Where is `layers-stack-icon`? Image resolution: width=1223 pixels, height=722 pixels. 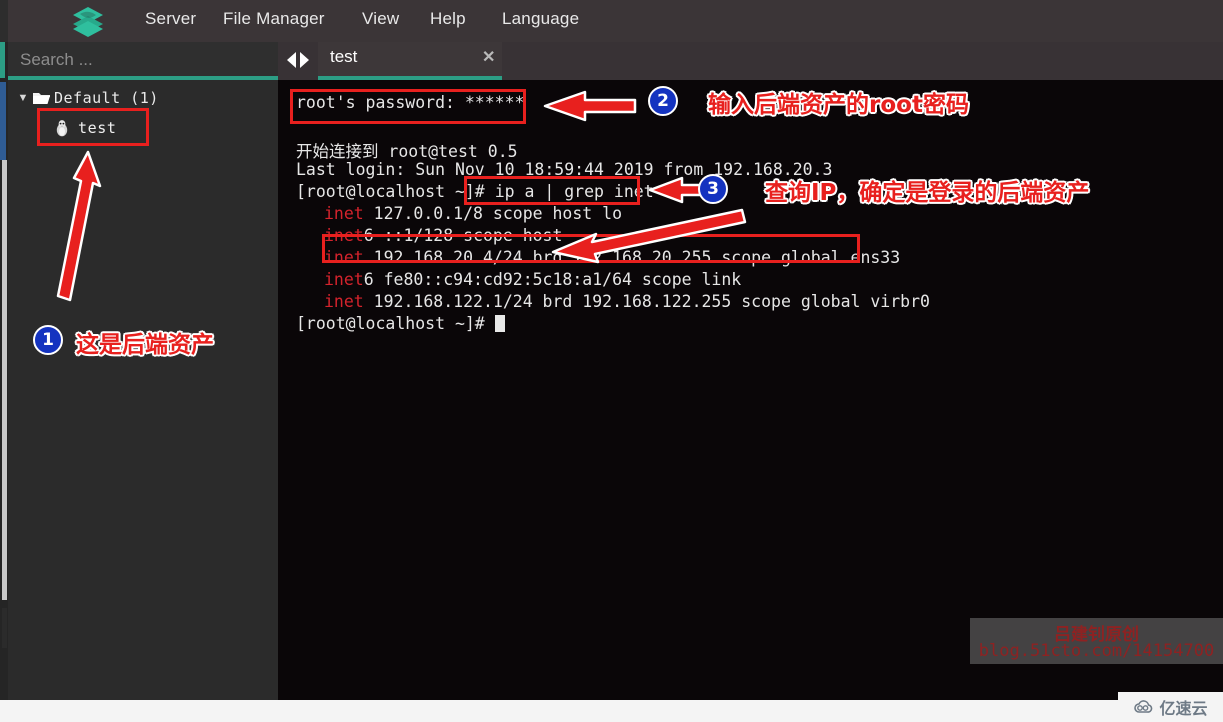
layers-stack-icon is located at coordinates (88, 21).